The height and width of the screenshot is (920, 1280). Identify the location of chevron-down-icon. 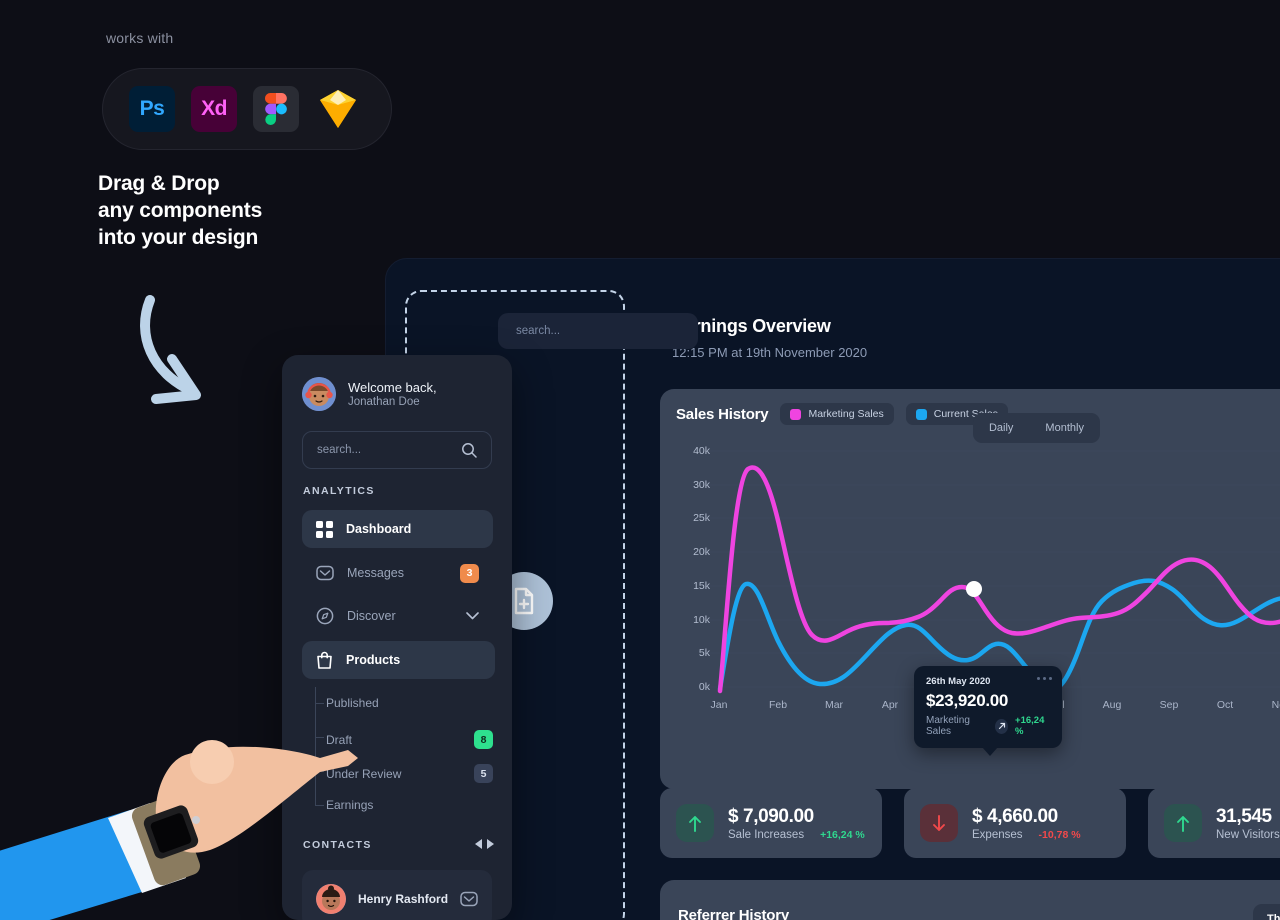
(472, 616).